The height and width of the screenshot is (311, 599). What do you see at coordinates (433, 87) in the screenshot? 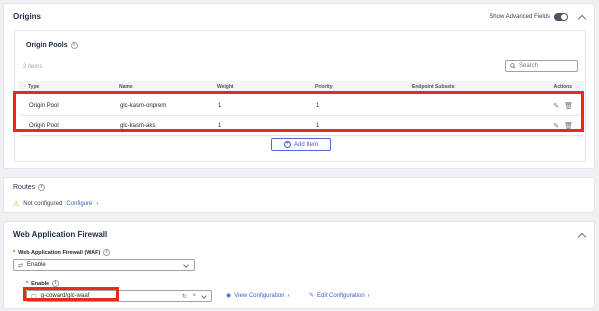
I see `col-endpoint-subsets: Endpoint Subsets` at bounding box center [433, 87].